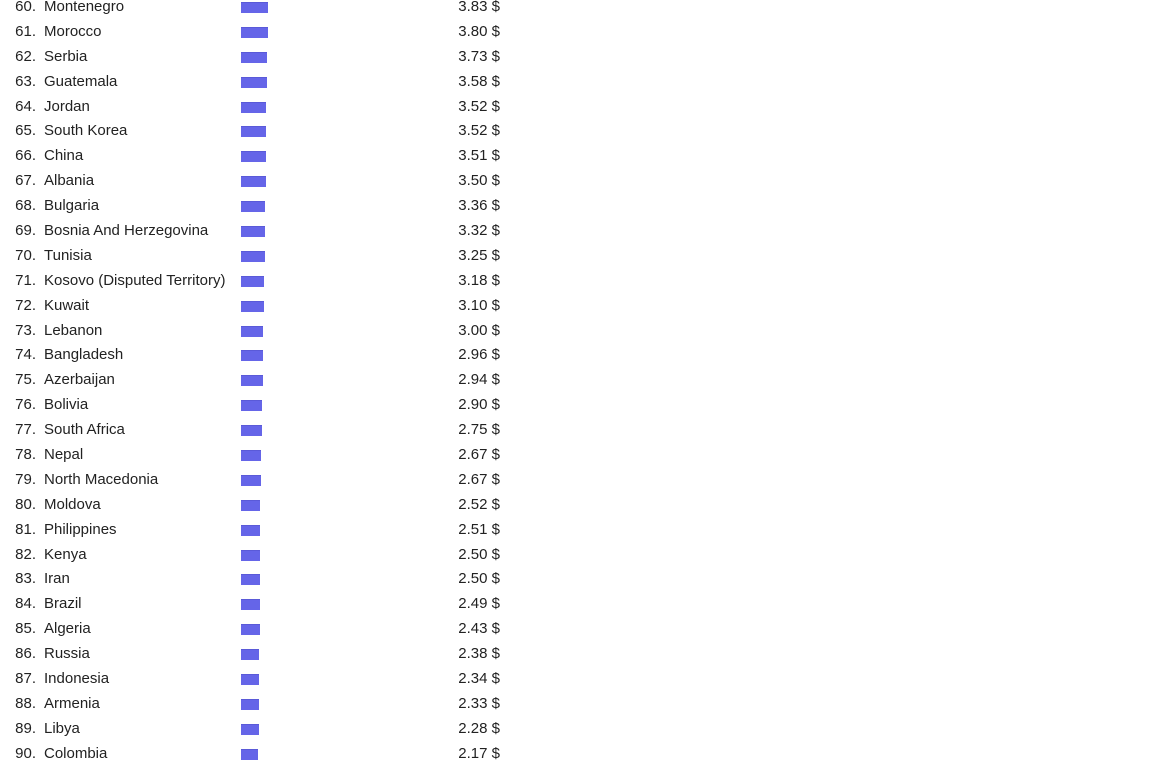 Image resolution: width=1152 pixels, height=767 pixels. What do you see at coordinates (73, 331) in the screenshot?
I see `country-name: Lebanon` at bounding box center [73, 331].